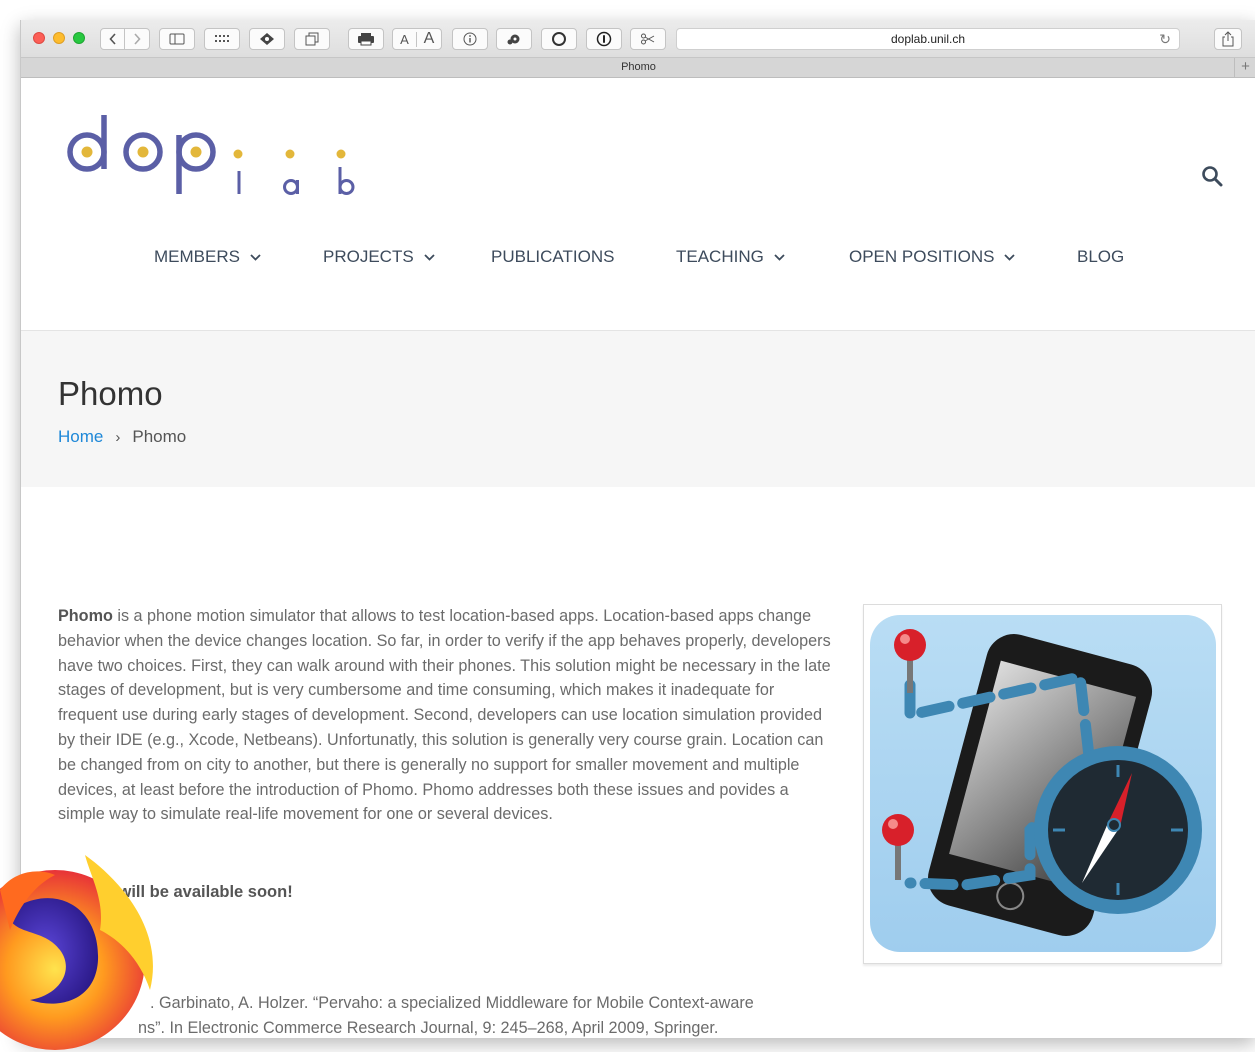 The height and width of the screenshot is (1052, 1255). I want to click on password-icon, so click(604, 39).